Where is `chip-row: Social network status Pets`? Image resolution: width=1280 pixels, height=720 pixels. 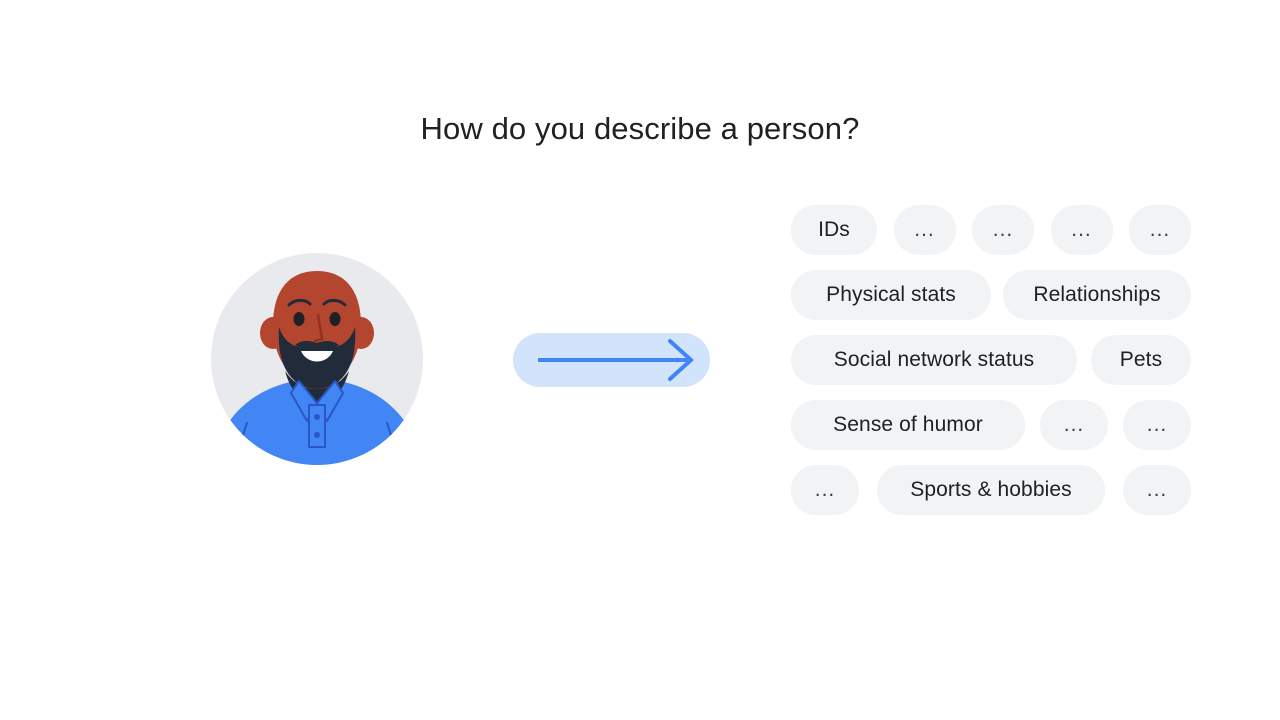
chip-row: Social network status Pets is located at coordinates (991, 360).